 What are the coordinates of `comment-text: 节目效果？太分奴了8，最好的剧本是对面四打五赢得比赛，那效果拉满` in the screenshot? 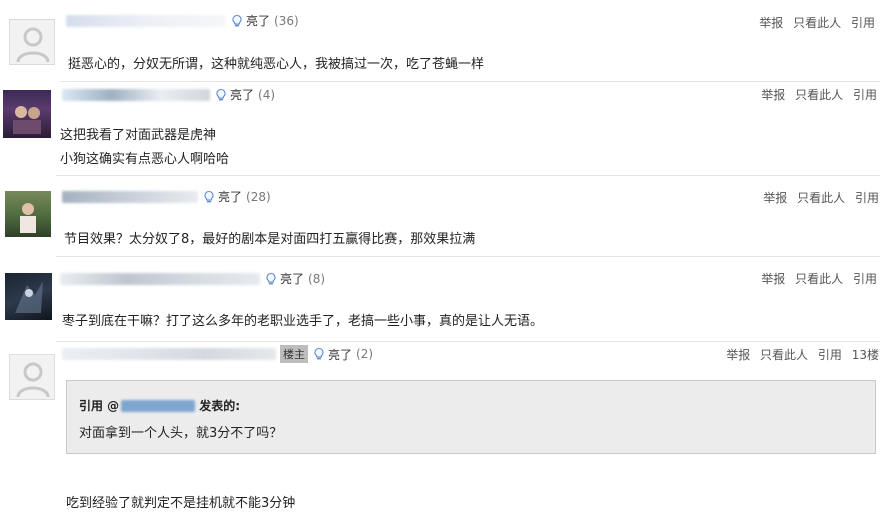 It's located at (270, 239).